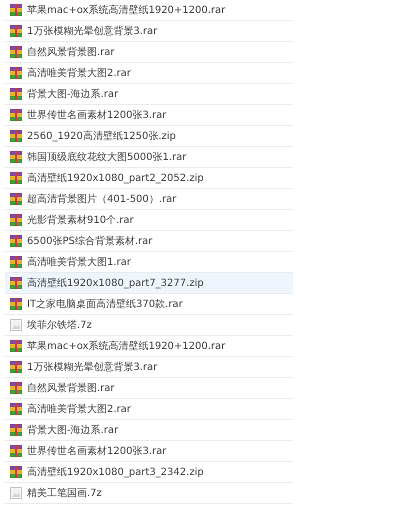 The width and height of the screenshot is (400, 507). Describe the element at coordinates (89, 241) in the screenshot. I see `file-name: 6500张PS综合背景素材.rar` at that location.